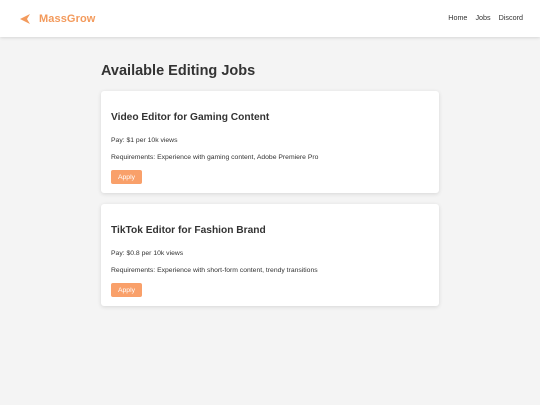 The image size is (540, 405). I want to click on nav-link-home: Home, so click(457, 17).